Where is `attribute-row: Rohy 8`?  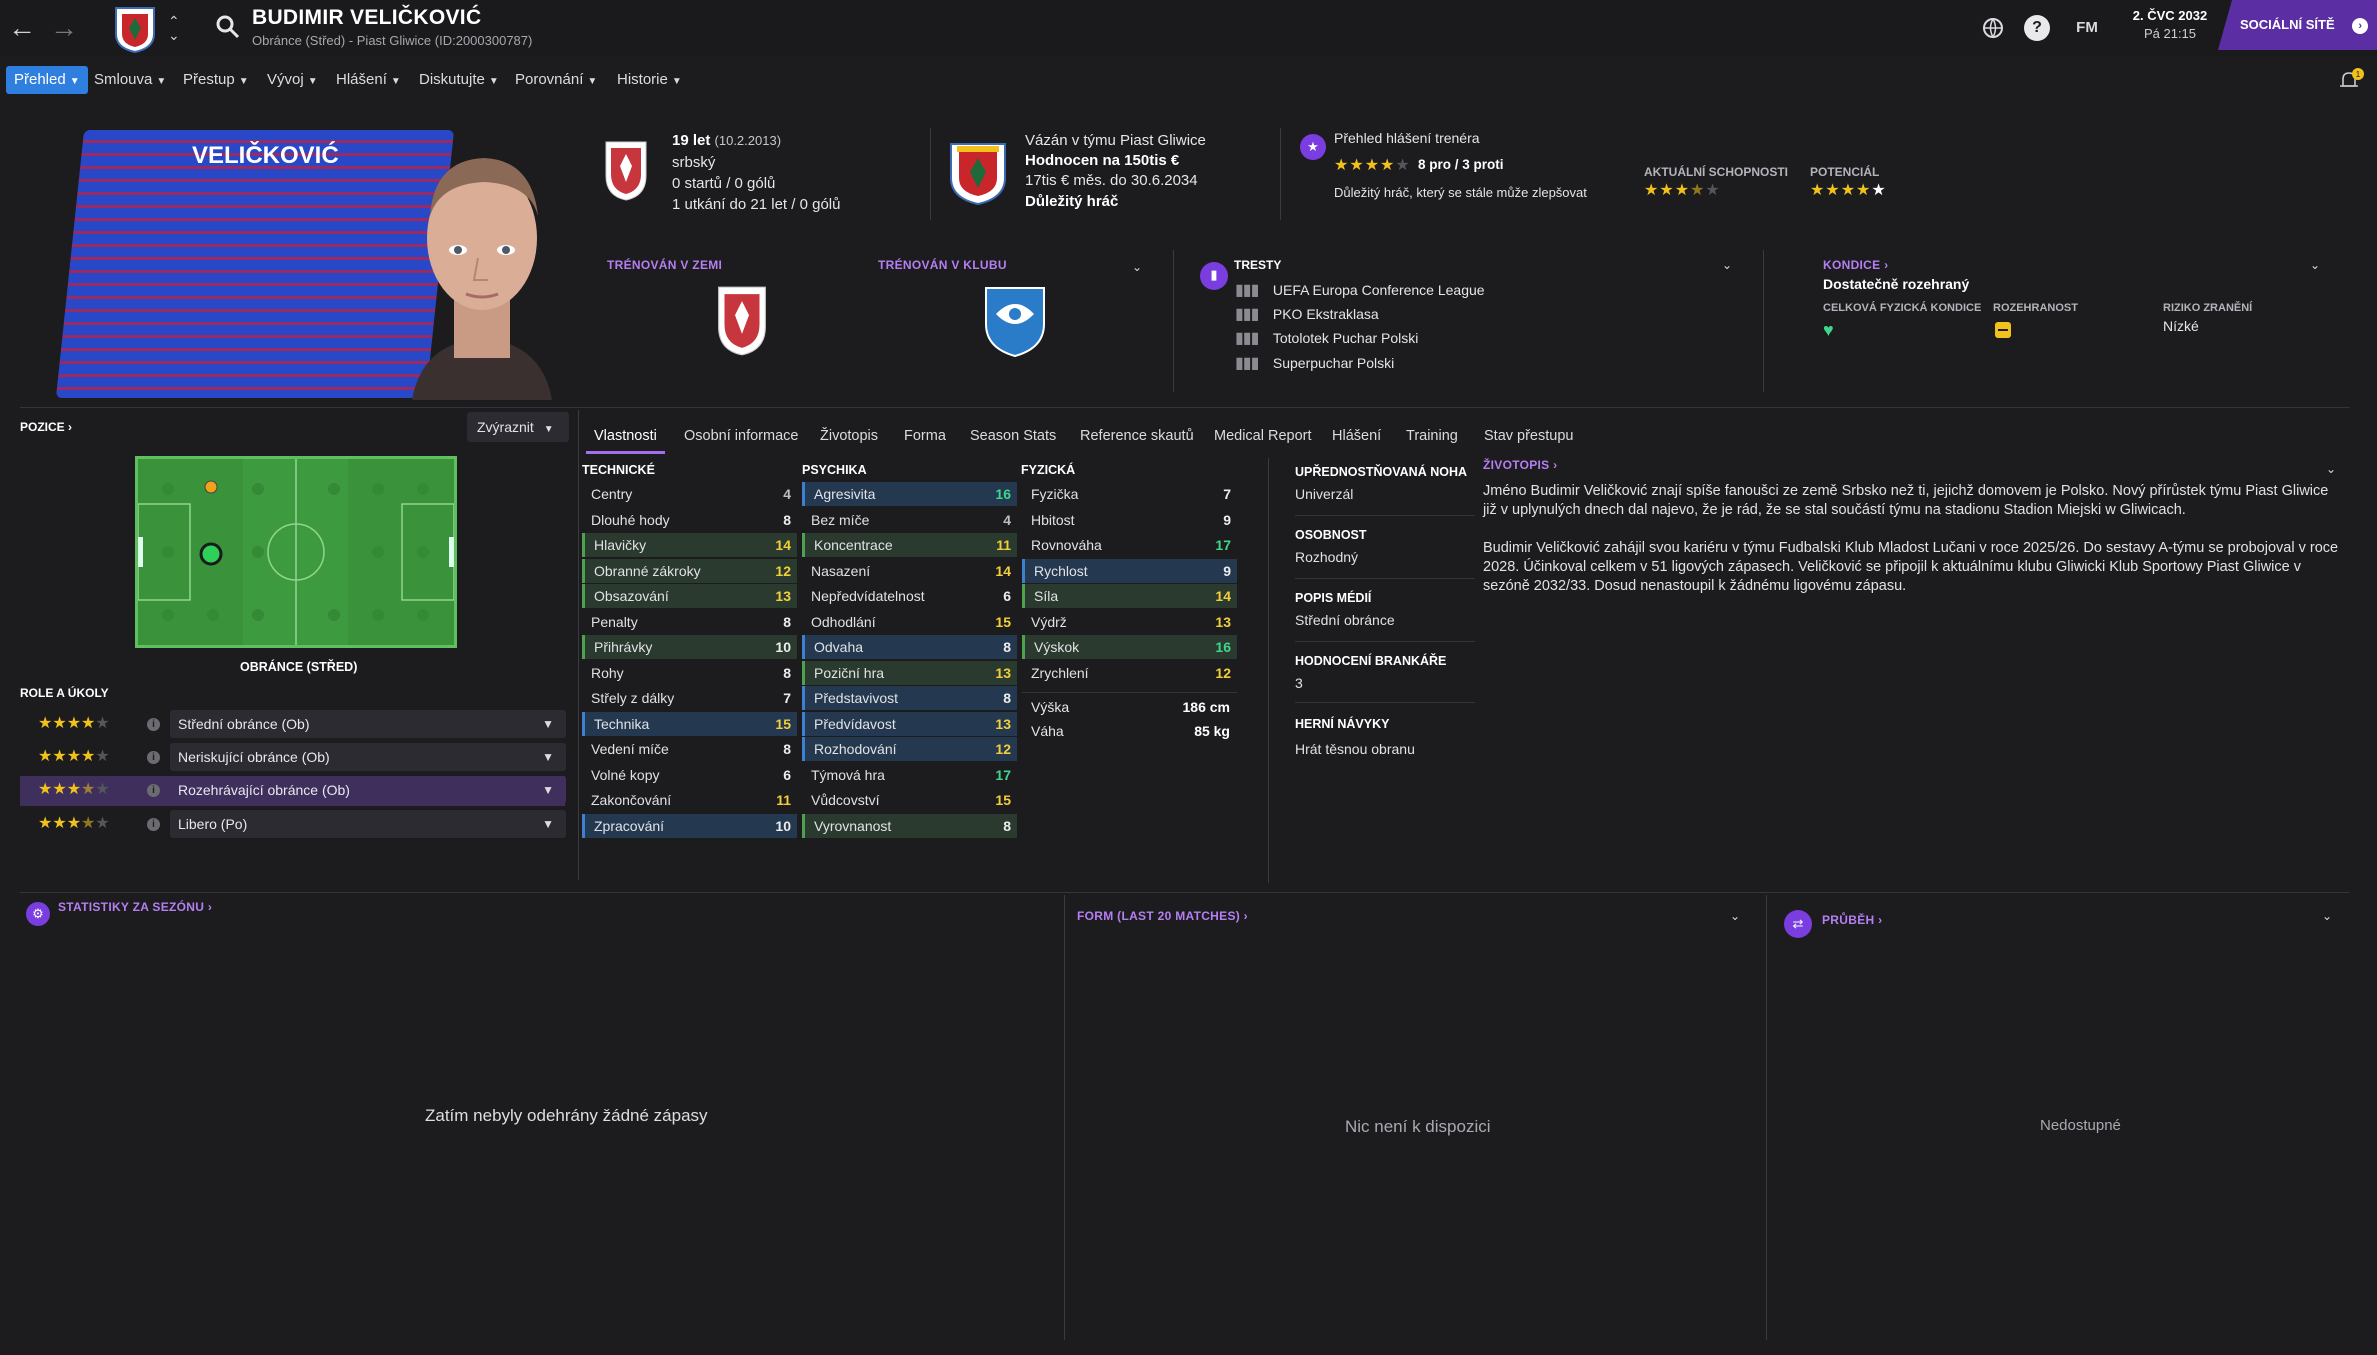 attribute-row: Rohy 8 is located at coordinates (689, 673).